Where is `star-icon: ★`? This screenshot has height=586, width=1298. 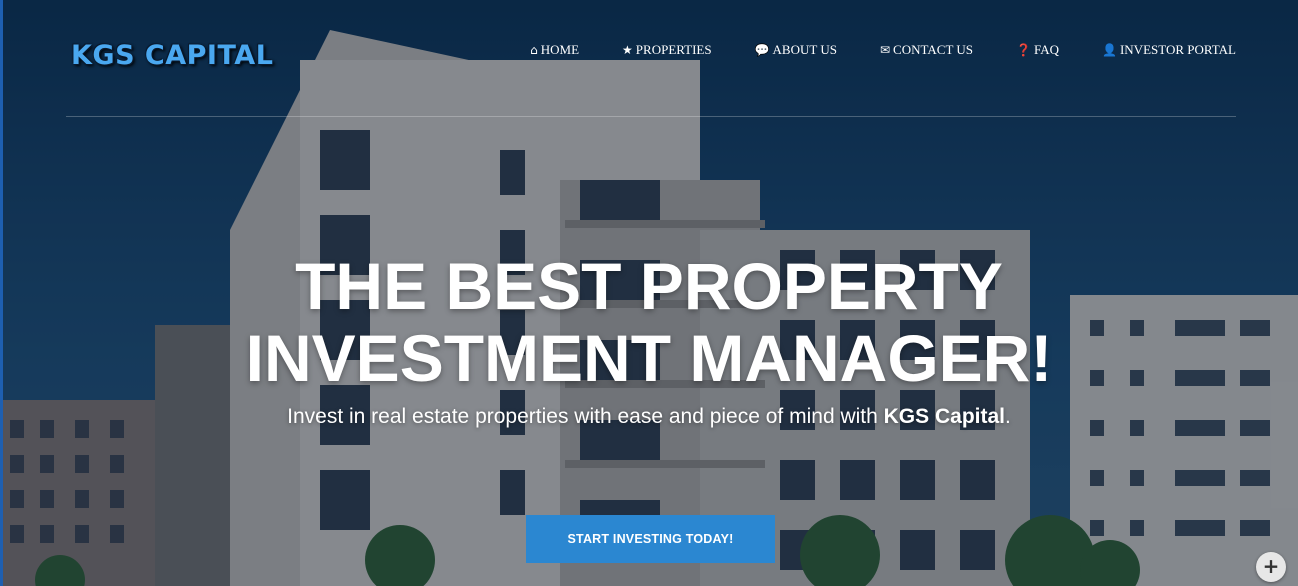
star-icon: ★ is located at coordinates (627, 50).